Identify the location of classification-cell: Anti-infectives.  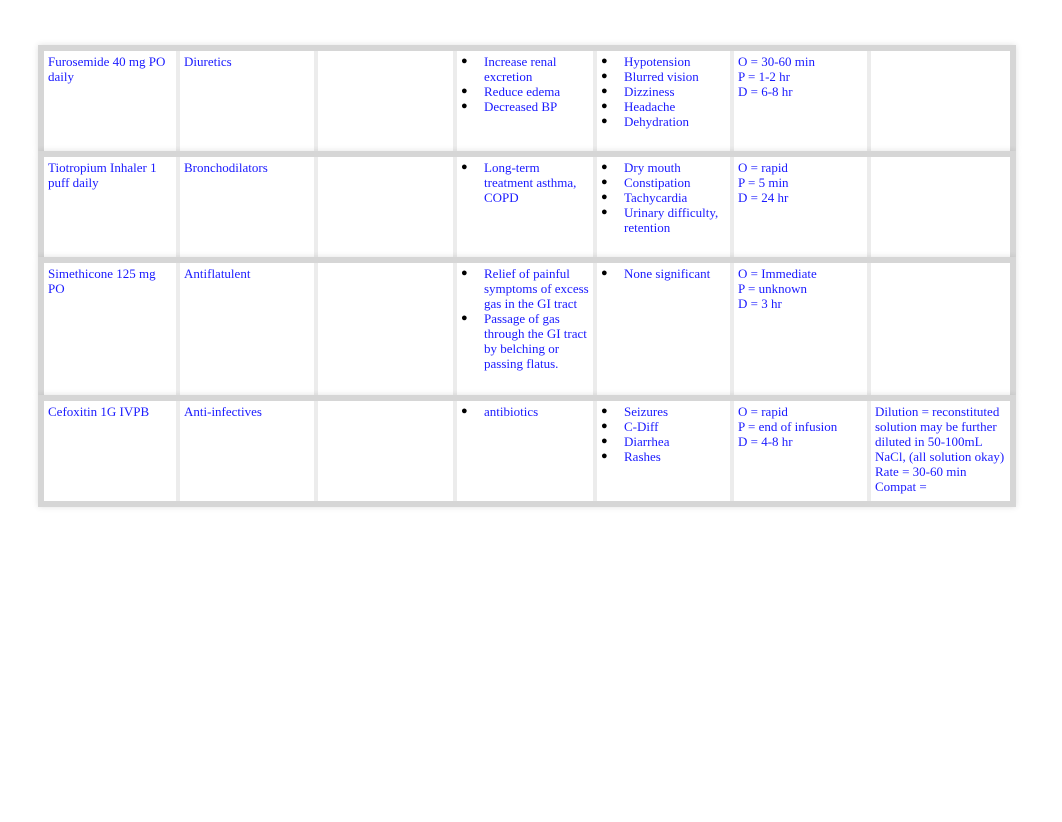
(249, 451).